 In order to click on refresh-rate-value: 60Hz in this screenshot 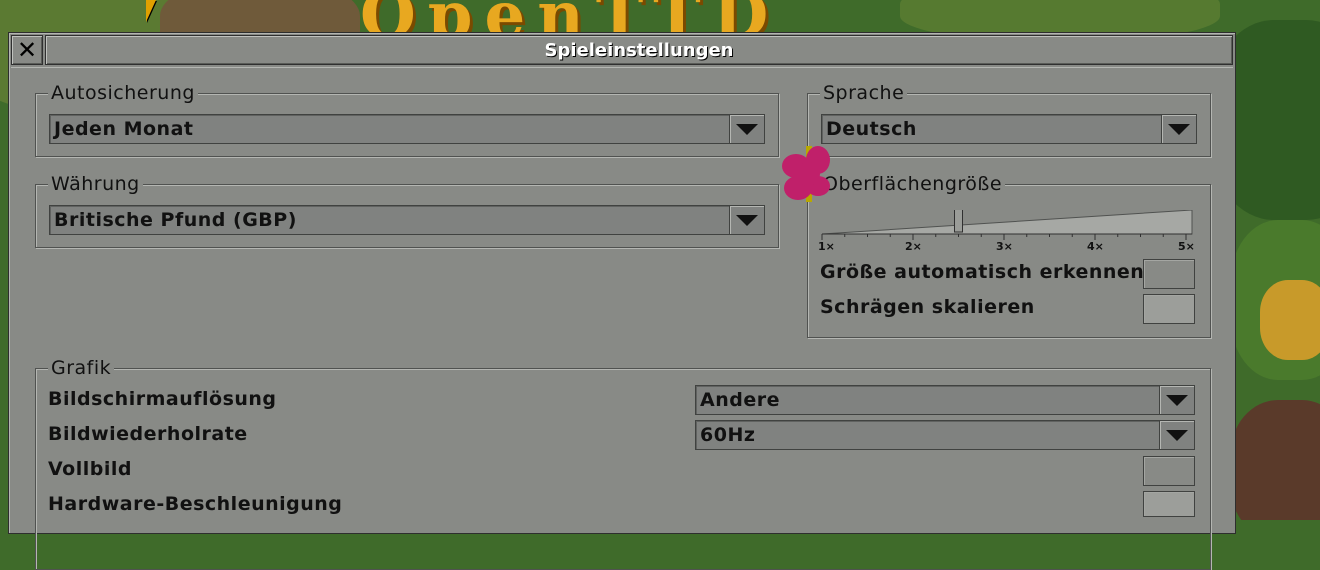, I will do `click(728, 435)`.